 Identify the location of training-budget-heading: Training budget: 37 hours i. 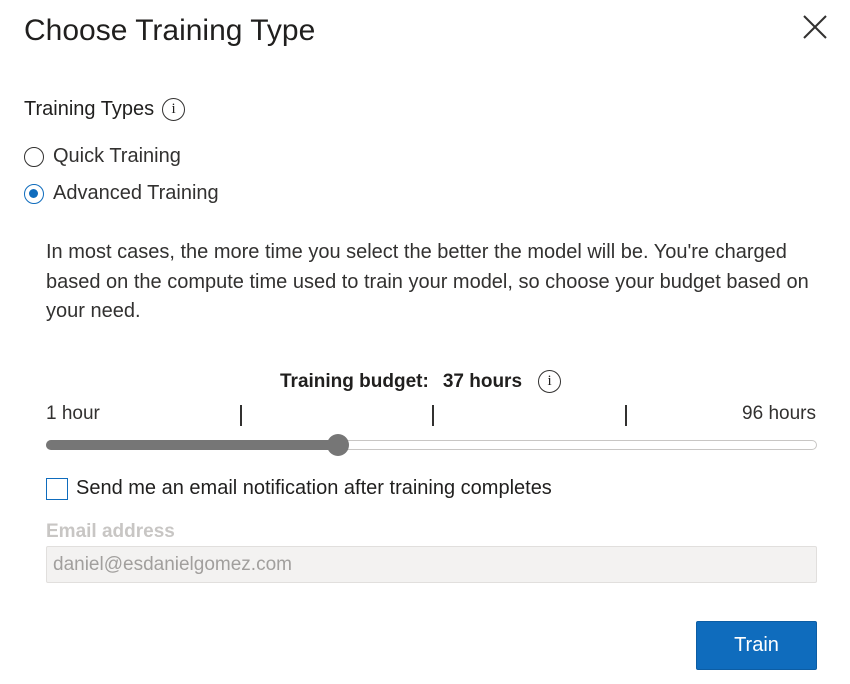
(421, 381).